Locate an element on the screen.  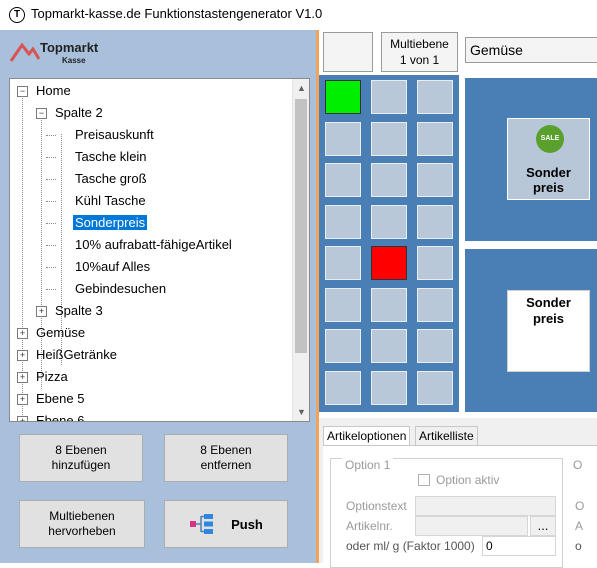
scroll-down-icon: ▼ is located at coordinates (301, 412).